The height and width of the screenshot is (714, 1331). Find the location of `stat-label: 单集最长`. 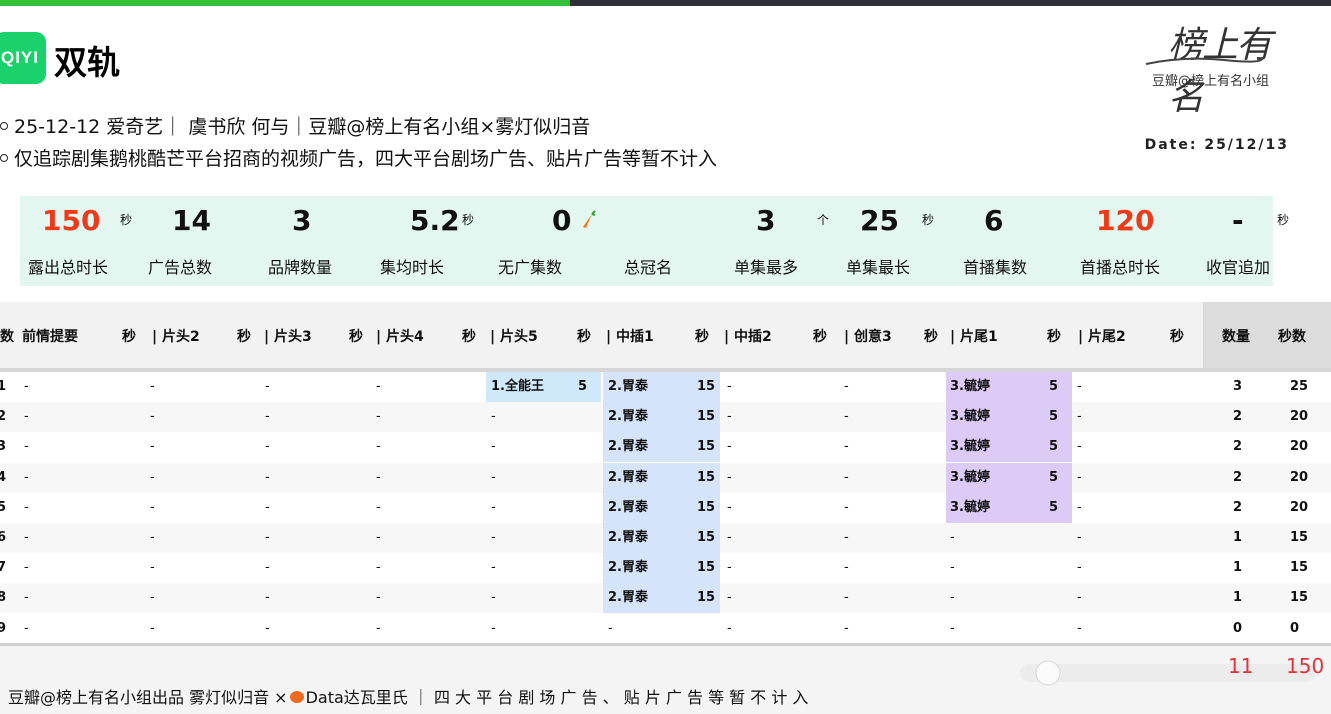

stat-label: 单集最长 is located at coordinates (878, 267).